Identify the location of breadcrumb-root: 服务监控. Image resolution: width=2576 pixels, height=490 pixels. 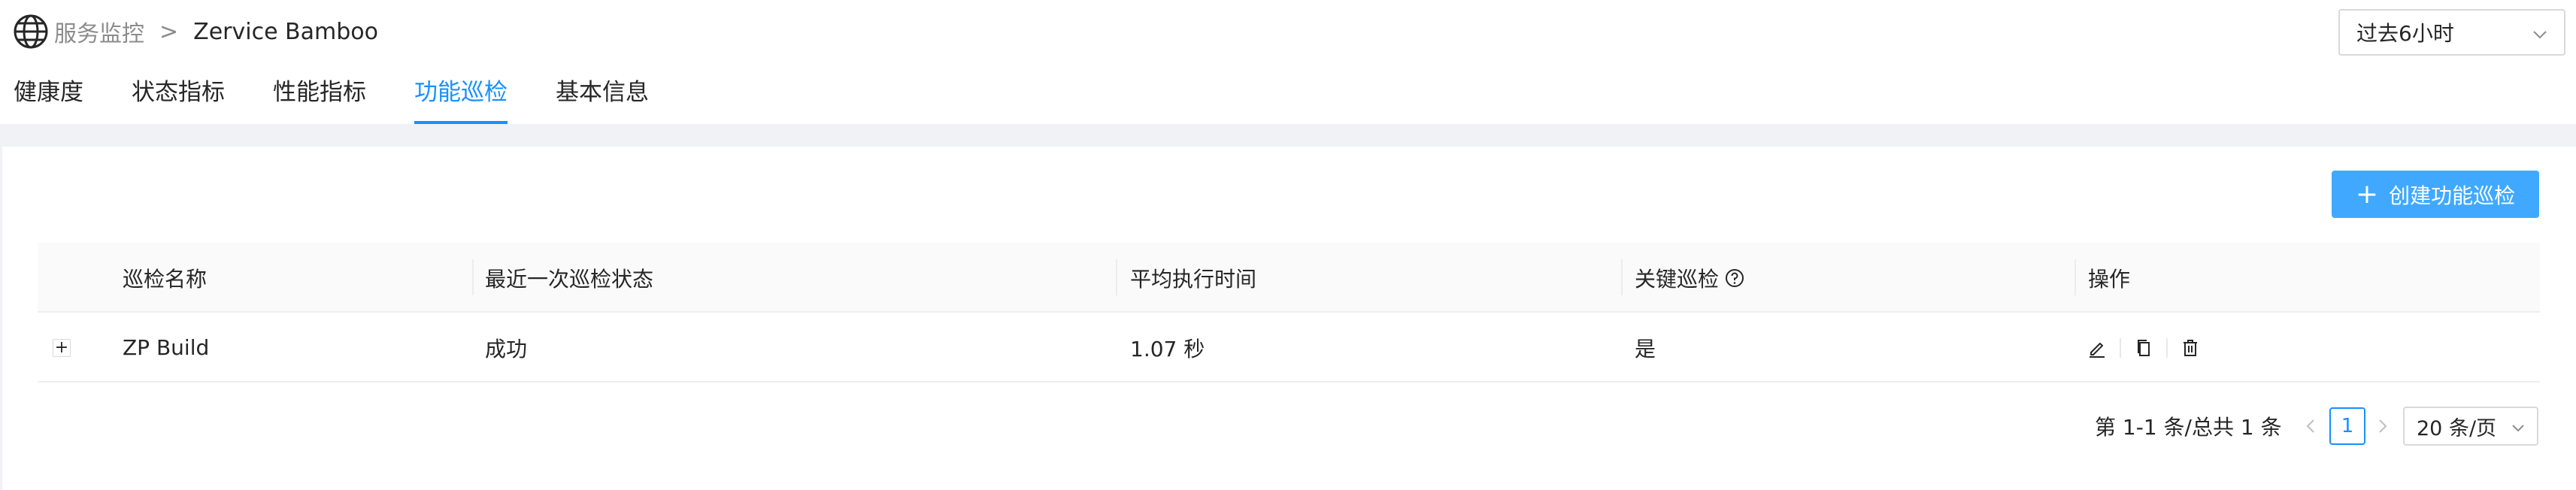
(99, 31).